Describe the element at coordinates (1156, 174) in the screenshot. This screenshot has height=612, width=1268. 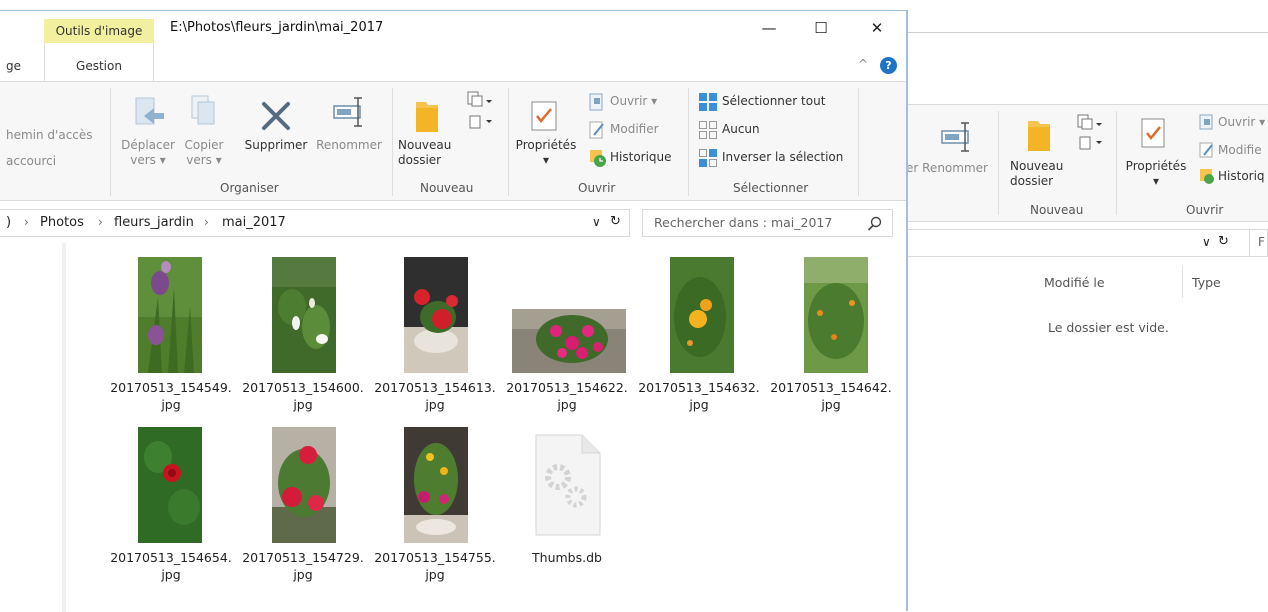
I see `bg-properties-button: Propriétés ▾` at that location.